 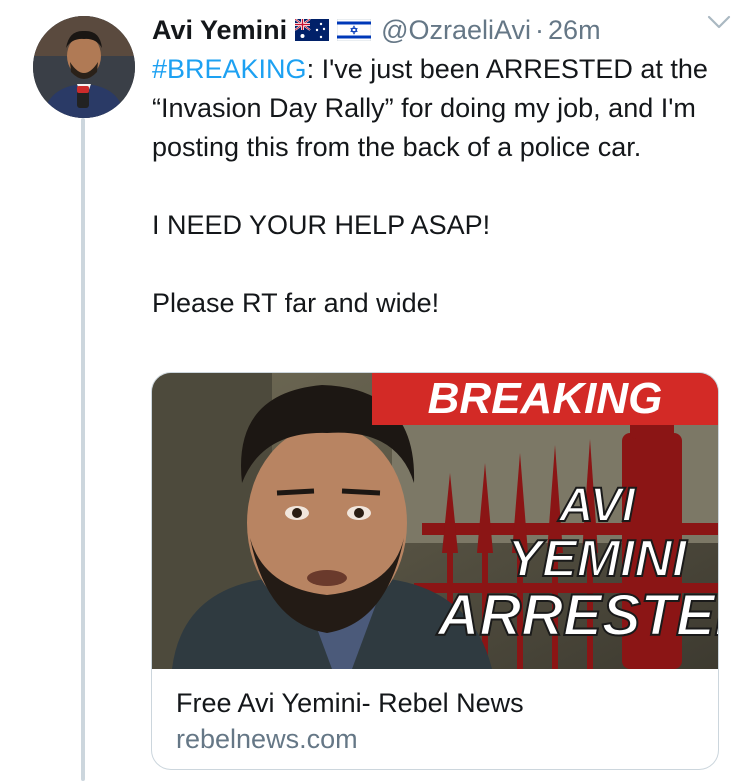 I want to click on avatar, so click(x=84, y=67).